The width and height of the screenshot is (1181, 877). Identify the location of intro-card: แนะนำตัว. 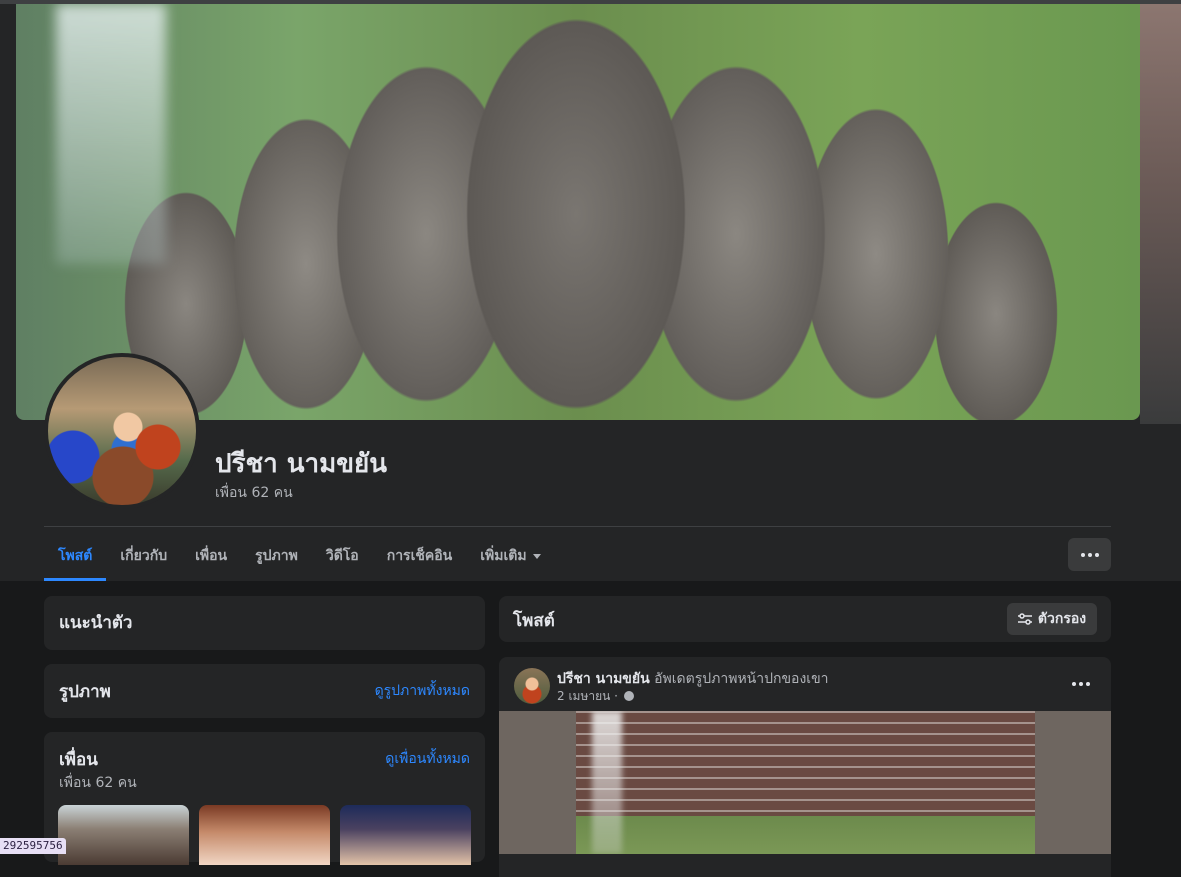
(264, 623).